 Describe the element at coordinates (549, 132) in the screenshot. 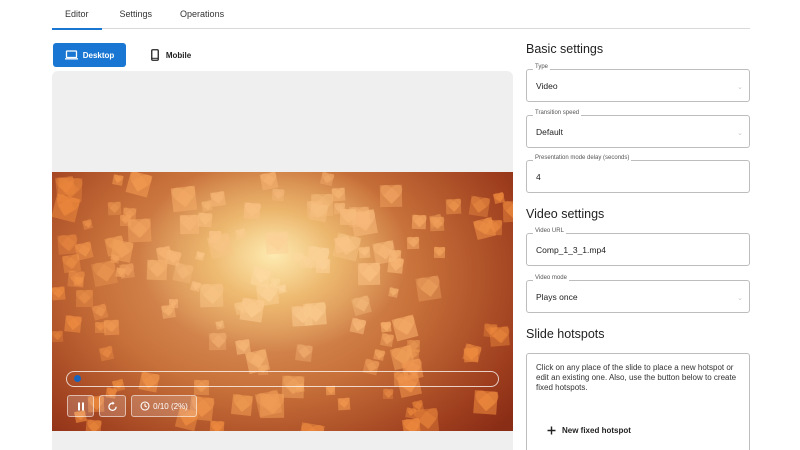

I see `transition-speed-value: Default` at that location.